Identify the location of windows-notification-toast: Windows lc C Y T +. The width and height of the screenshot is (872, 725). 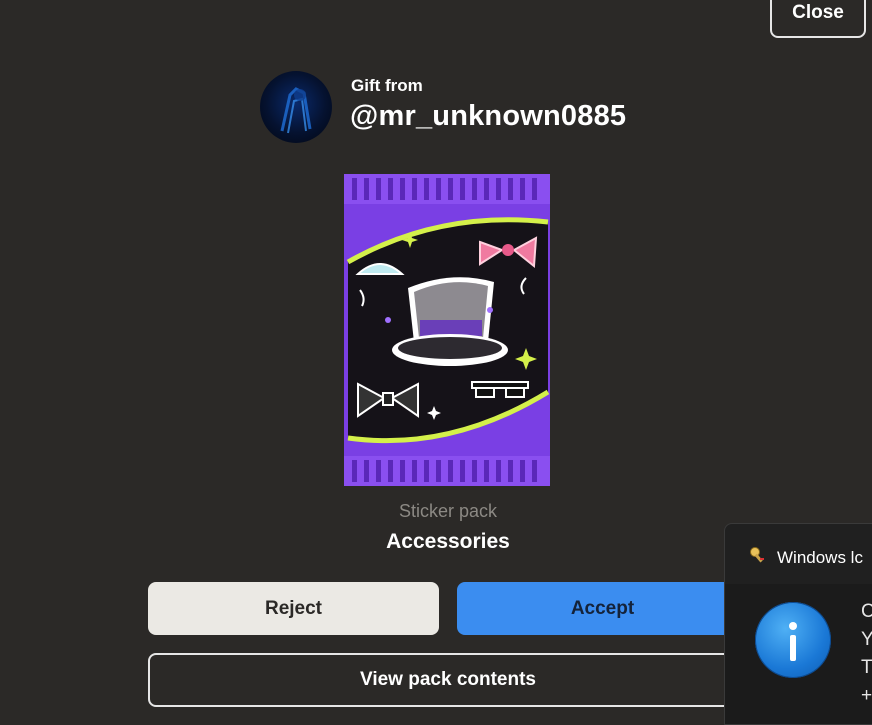
(798, 624).